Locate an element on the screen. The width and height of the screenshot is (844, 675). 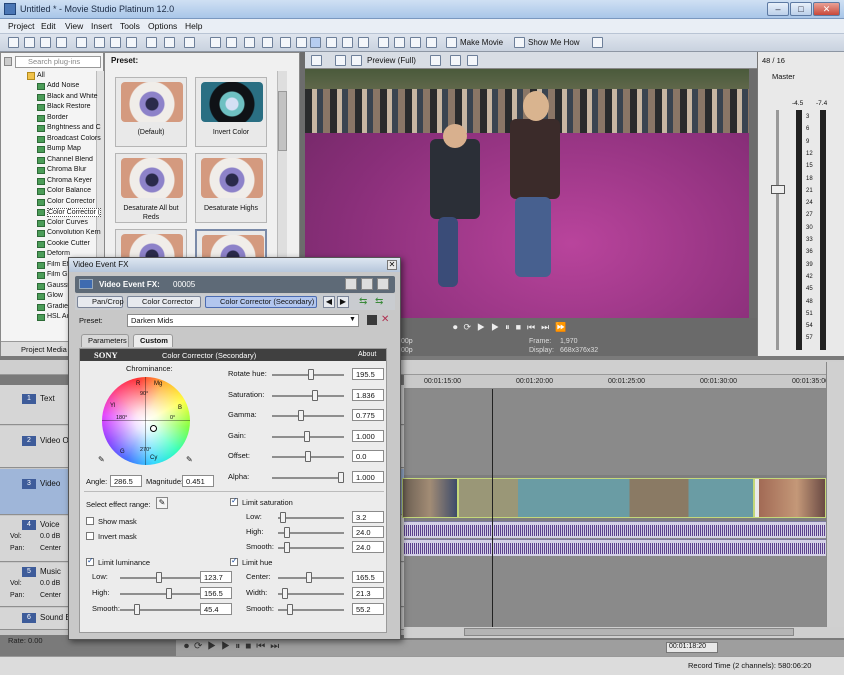
timeline-vertical-scrollbar is located at coordinates (835, 494).